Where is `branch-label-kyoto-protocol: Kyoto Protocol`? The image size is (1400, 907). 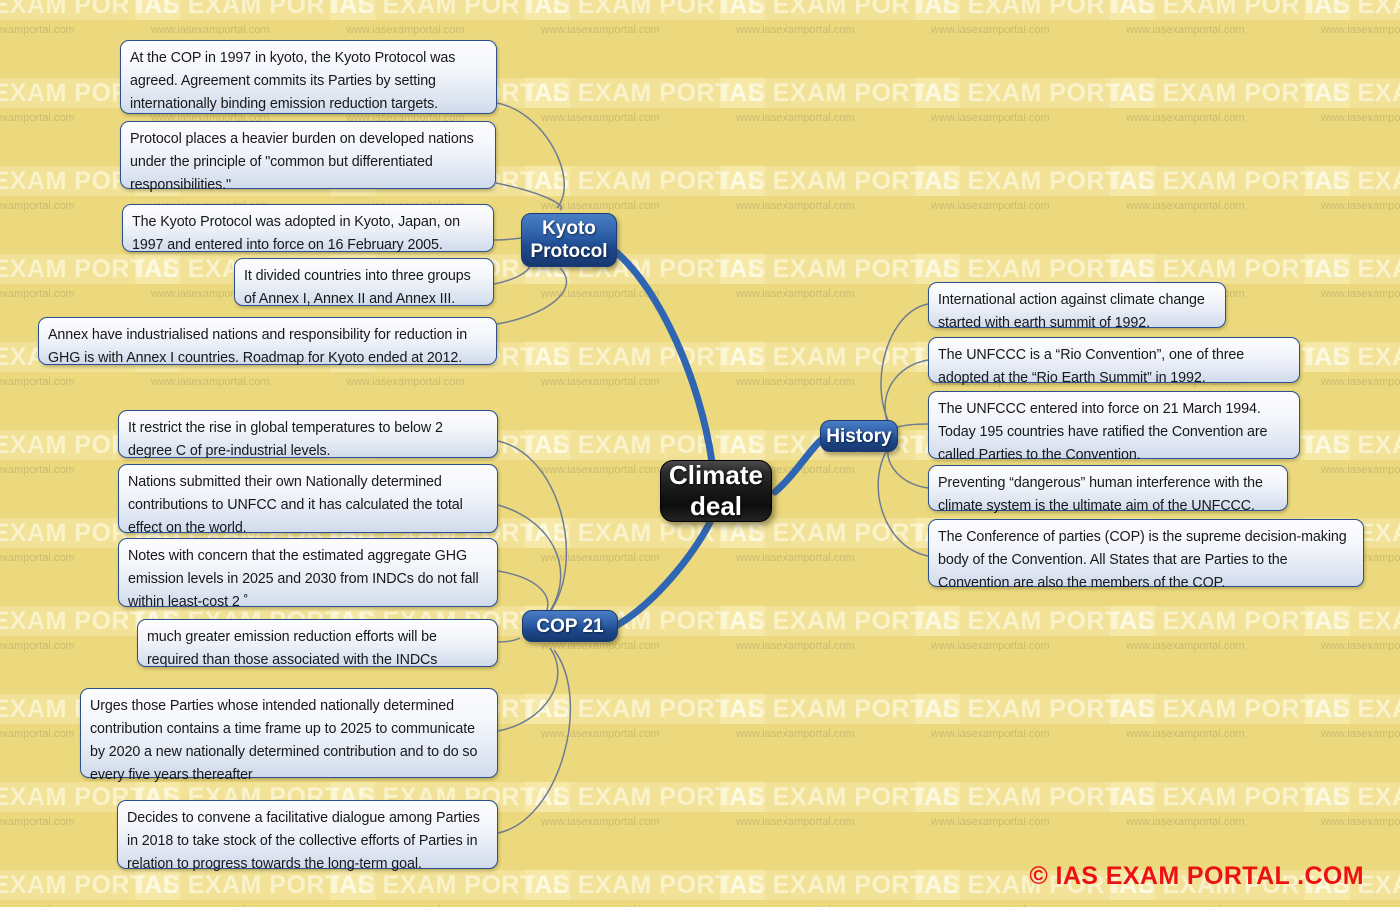
branch-label-kyoto-protocol: Kyoto Protocol is located at coordinates (569, 240).